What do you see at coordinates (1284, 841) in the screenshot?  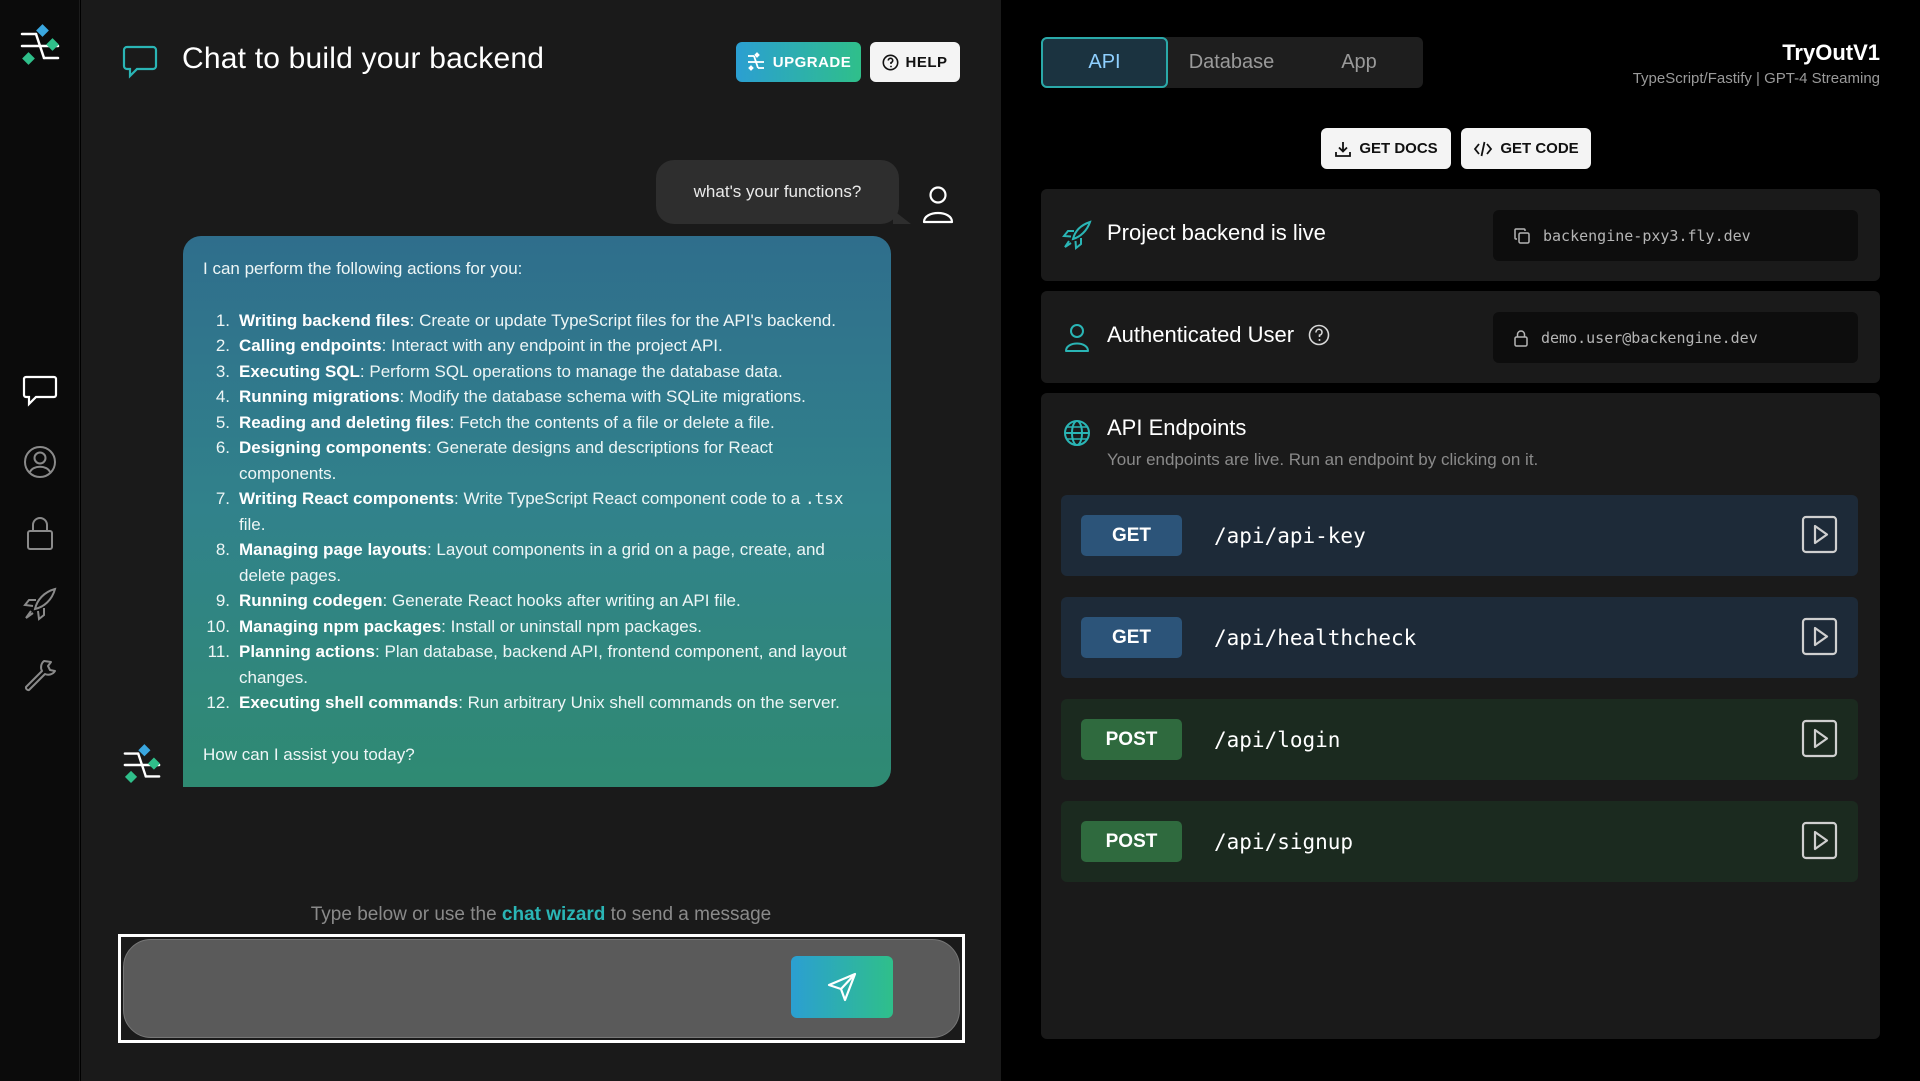 I see `endpoint-path: /api/signup` at bounding box center [1284, 841].